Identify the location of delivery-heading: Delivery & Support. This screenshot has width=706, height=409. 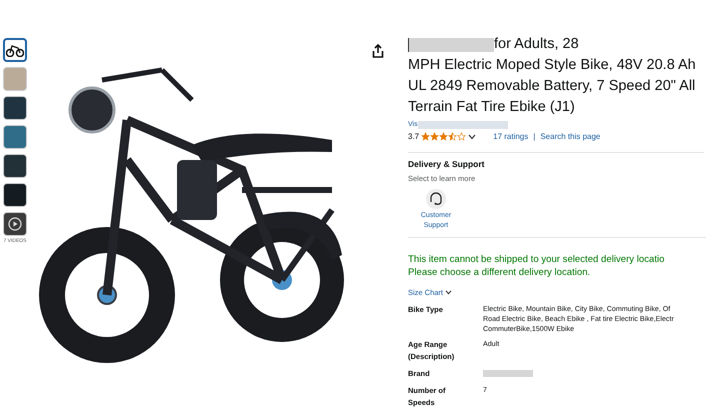
(447, 164).